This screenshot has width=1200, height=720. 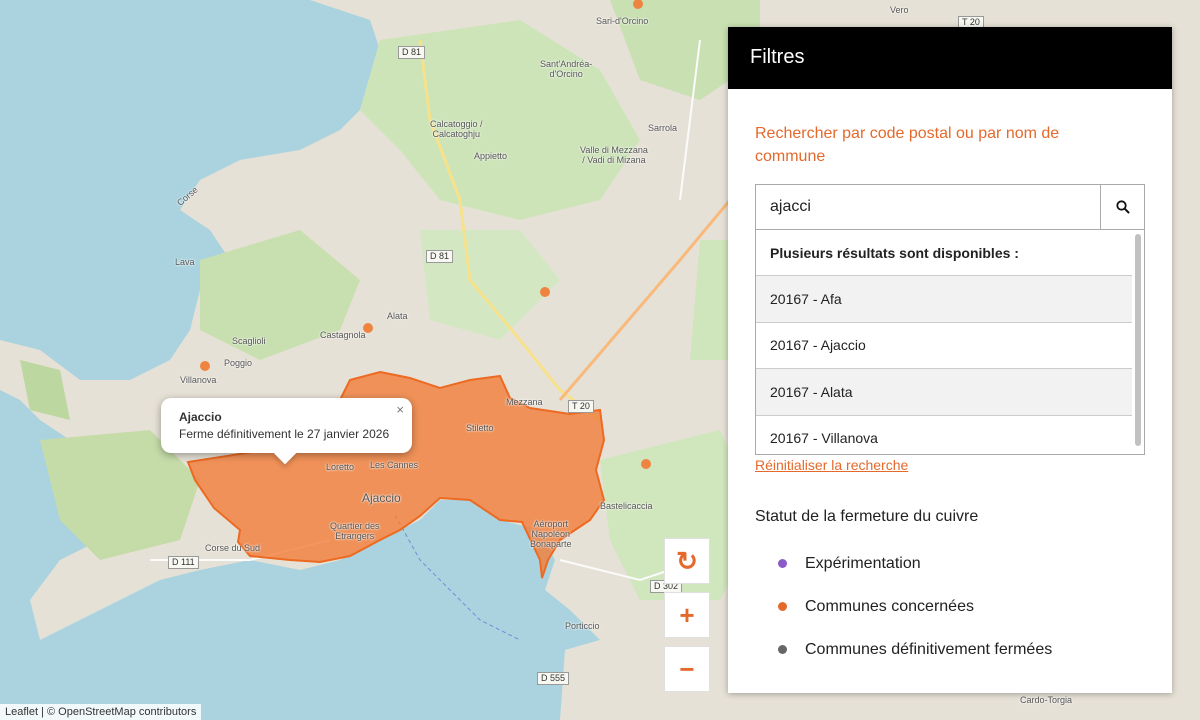 I want to click on place-label: Bastelicaccia, so click(x=626, y=506).